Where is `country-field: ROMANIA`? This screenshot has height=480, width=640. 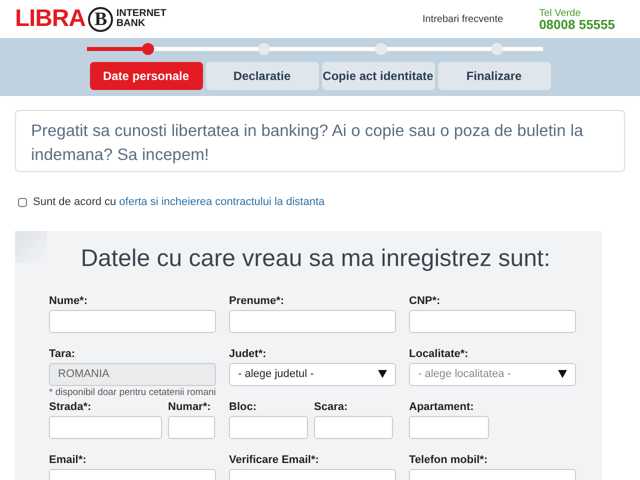
country-field: ROMANIA is located at coordinates (132, 374).